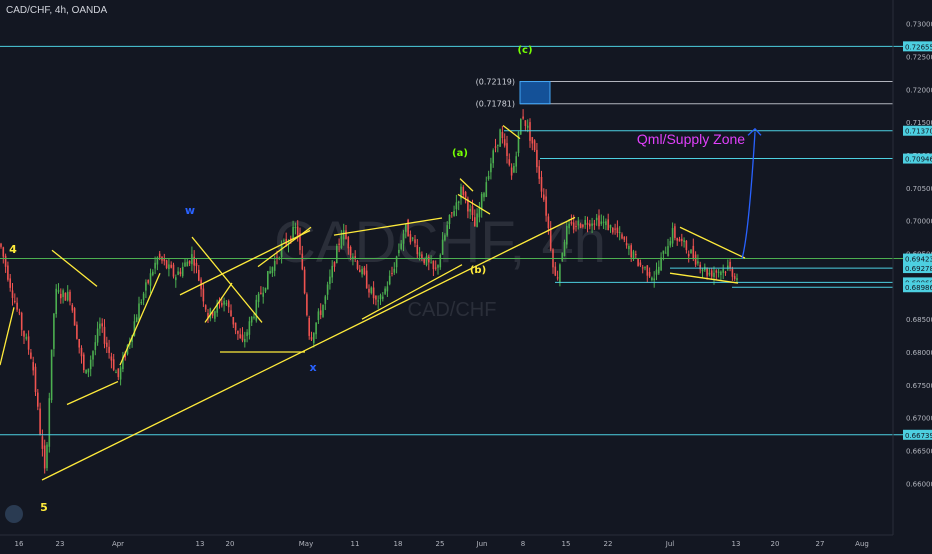 The image size is (932, 554). What do you see at coordinates (918, 288) in the screenshot?
I see `price-tag-label: 0.68986` at bounding box center [918, 288].